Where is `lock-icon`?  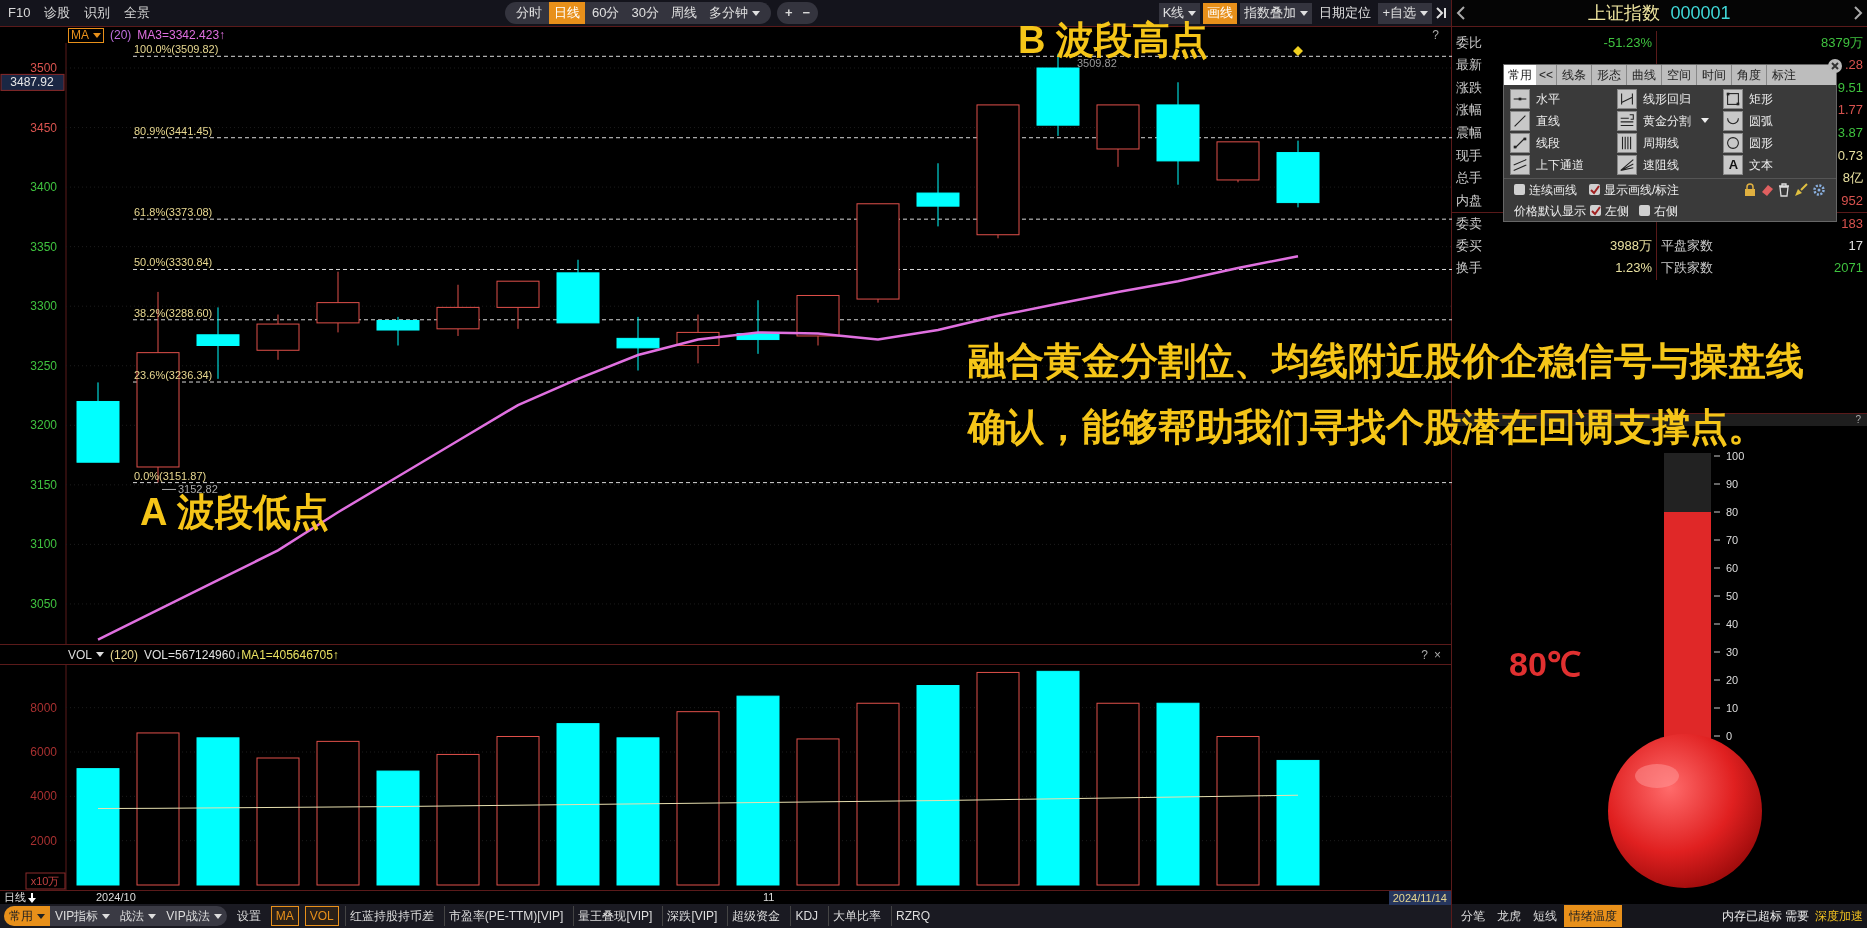
lock-icon is located at coordinates (1750, 189).